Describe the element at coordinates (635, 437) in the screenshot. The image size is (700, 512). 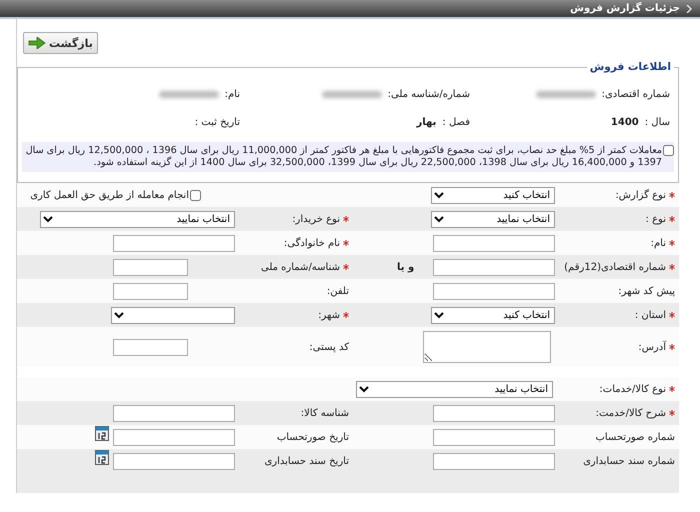
I see `field-label: شماره صورتحساب` at that location.